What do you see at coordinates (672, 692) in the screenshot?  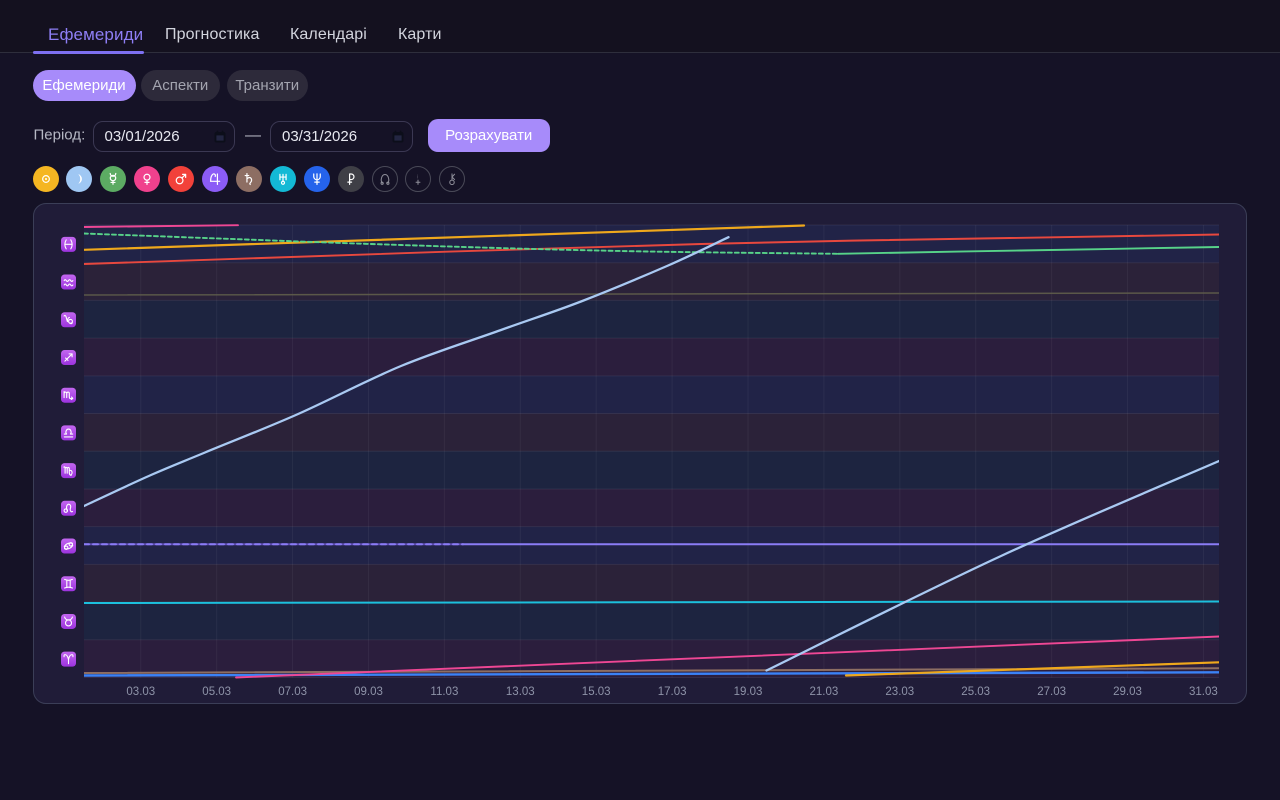 I see `svg-text: 17.03` at bounding box center [672, 692].